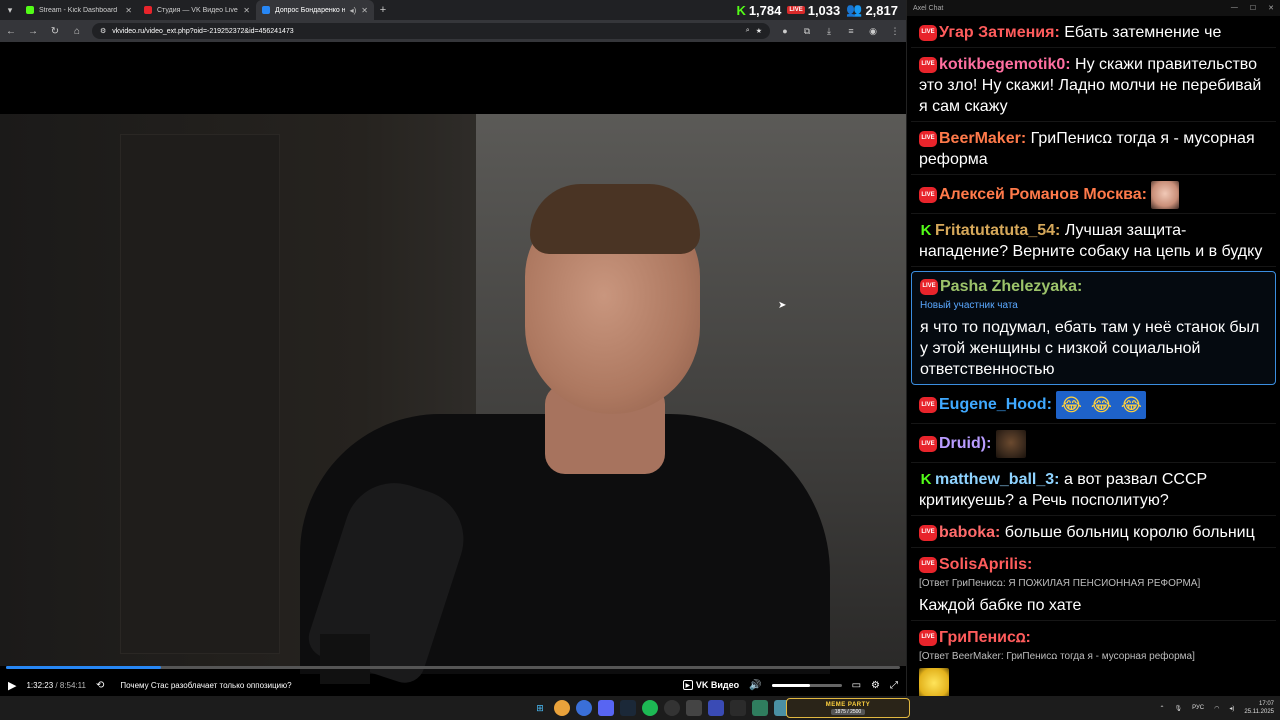 This screenshot has height=720, width=1280. I want to click on reload-icon: ↻, so click(55, 31).